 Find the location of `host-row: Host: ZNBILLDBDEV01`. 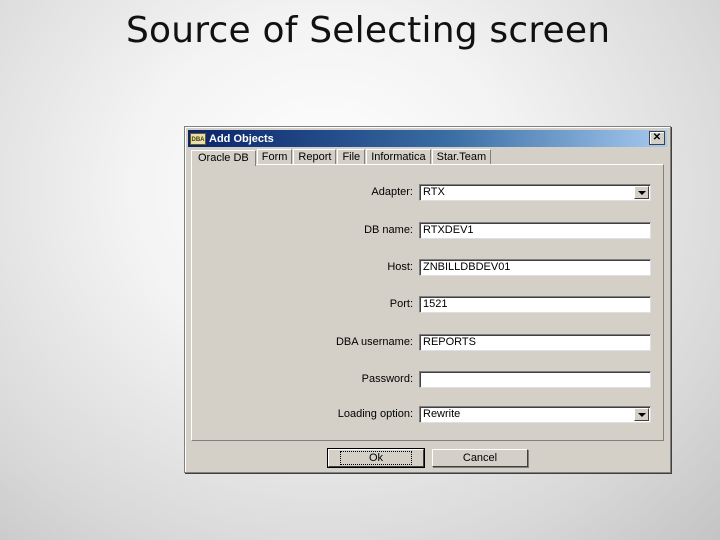

host-row: Host: ZNBILLDBDEV01 is located at coordinates (427, 268).